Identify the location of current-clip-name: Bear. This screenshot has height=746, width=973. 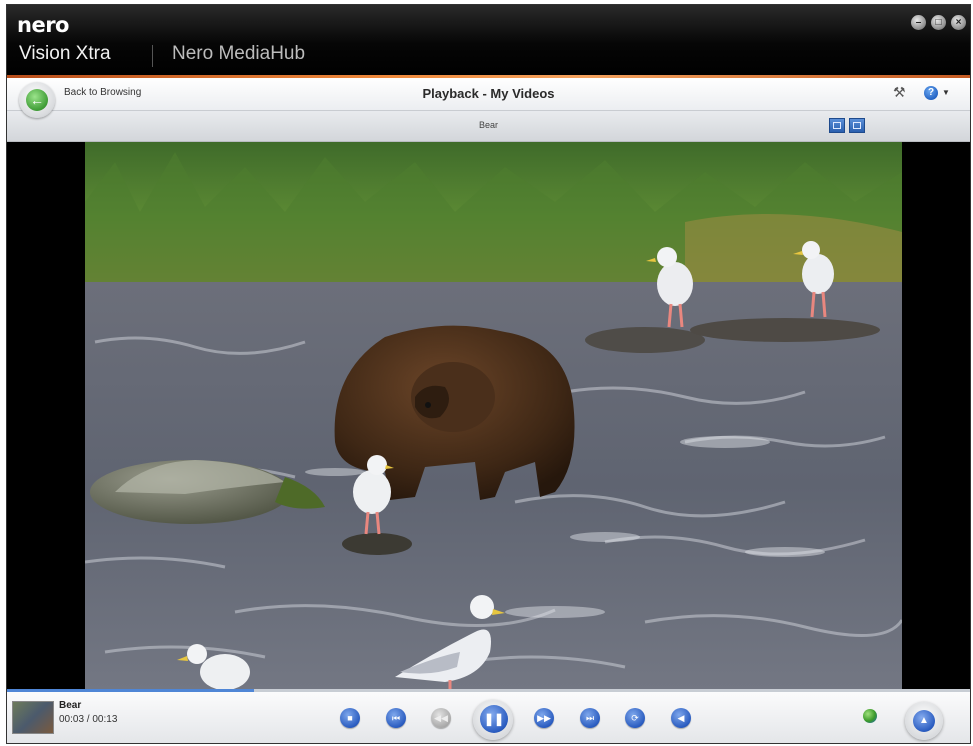
(70, 705).